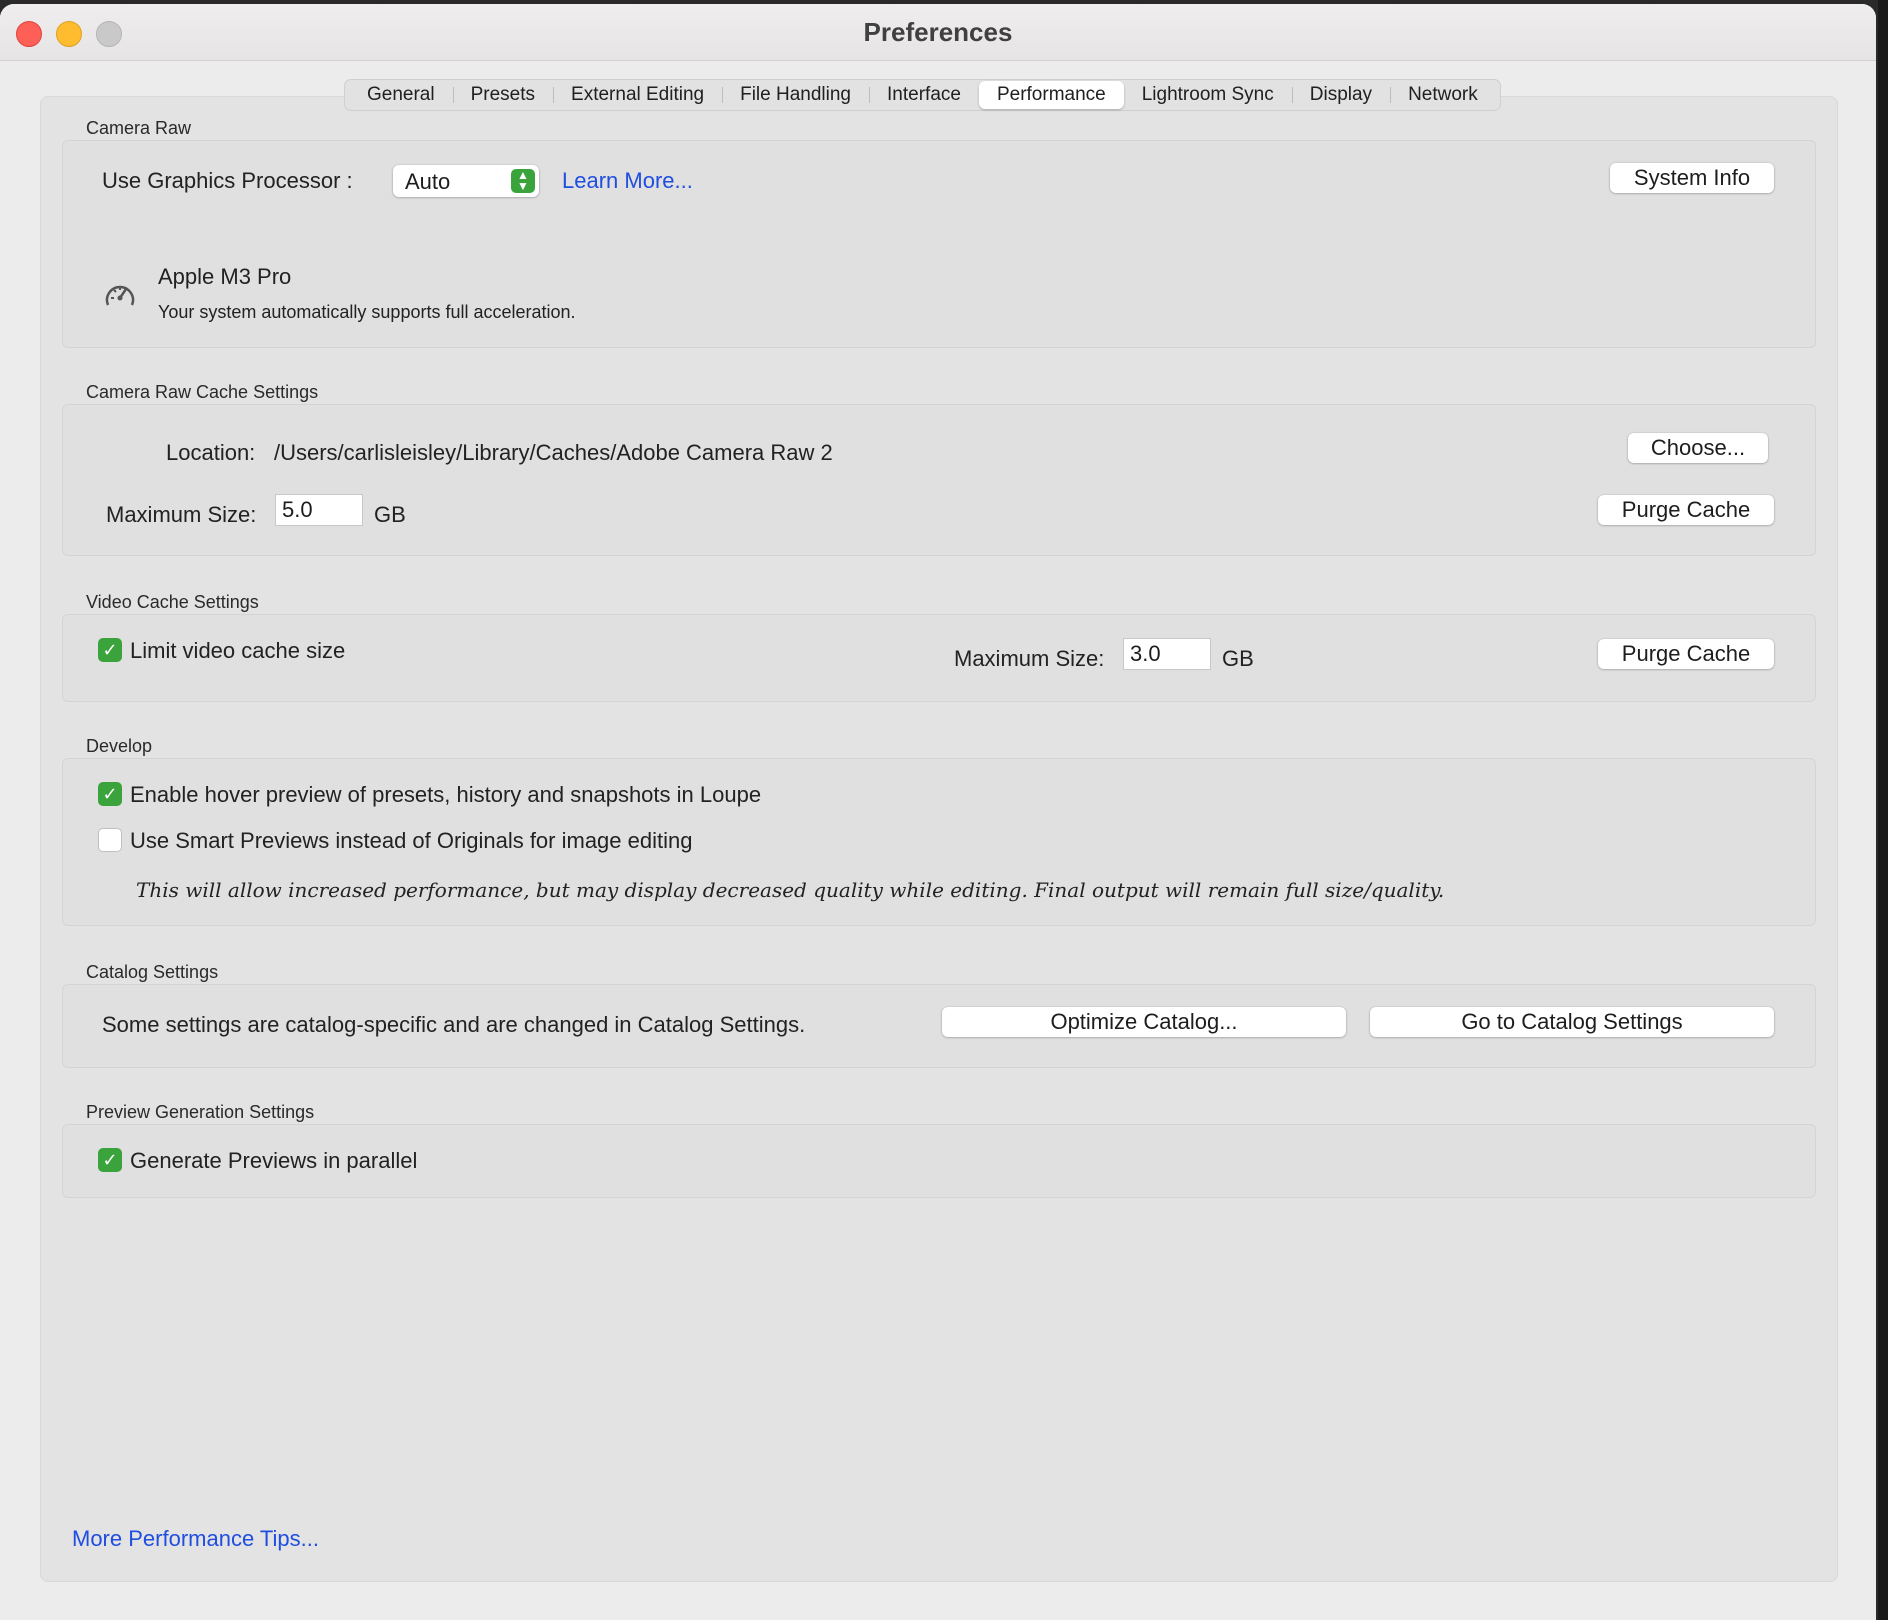 This screenshot has width=1888, height=1620. What do you see at coordinates (390, 514) in the screenshot?
I see `cache-unit: GB` at bounding box center [390, 514].